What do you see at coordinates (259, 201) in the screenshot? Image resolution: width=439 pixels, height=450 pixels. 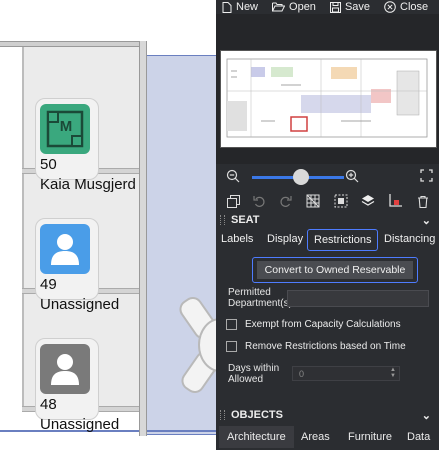 I see `undo-icon` at bounding box center [259, 201].